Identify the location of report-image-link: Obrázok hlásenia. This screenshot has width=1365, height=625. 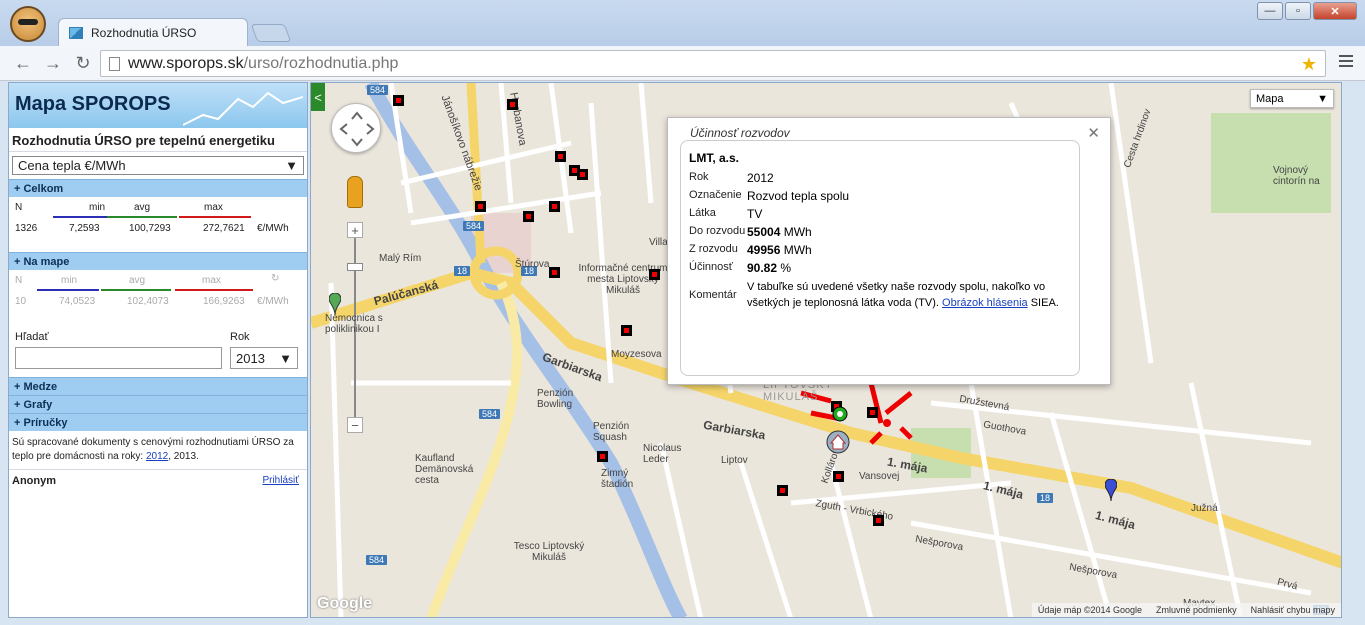
(985, 303).